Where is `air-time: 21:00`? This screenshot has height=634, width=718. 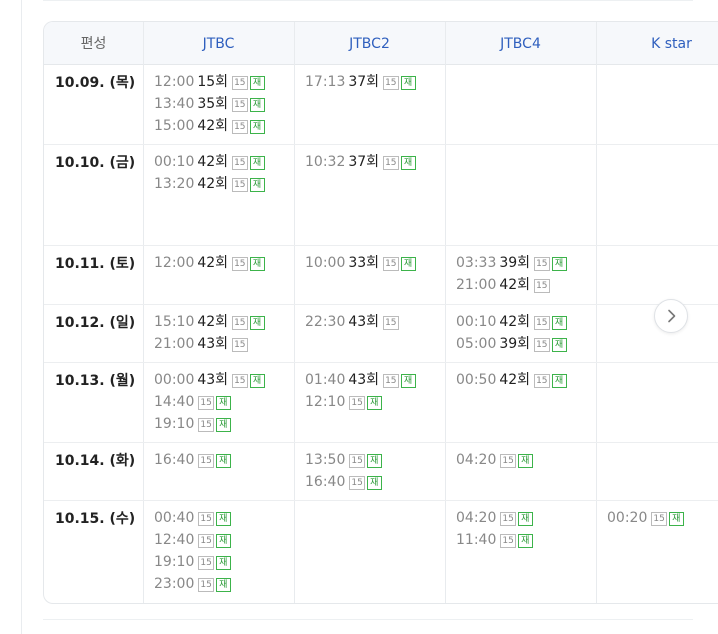 air-time: 21:00 is located at coordinates (174, 344).